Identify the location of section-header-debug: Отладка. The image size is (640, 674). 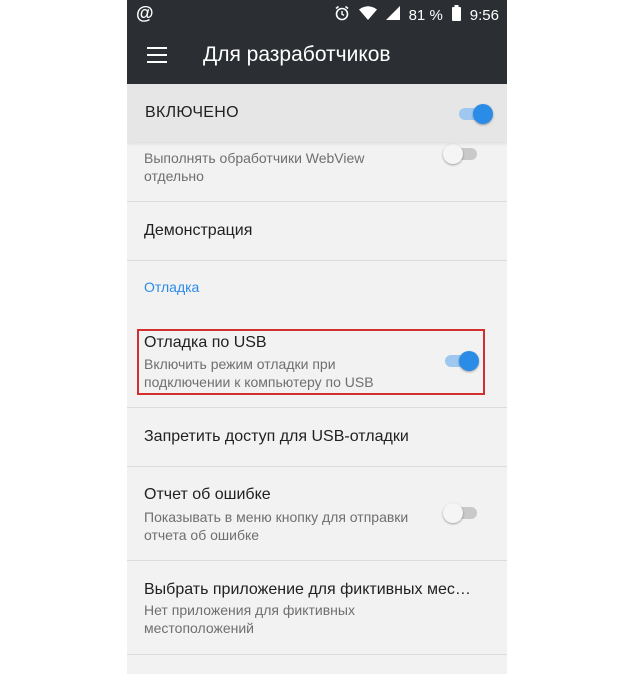
(317, 286).